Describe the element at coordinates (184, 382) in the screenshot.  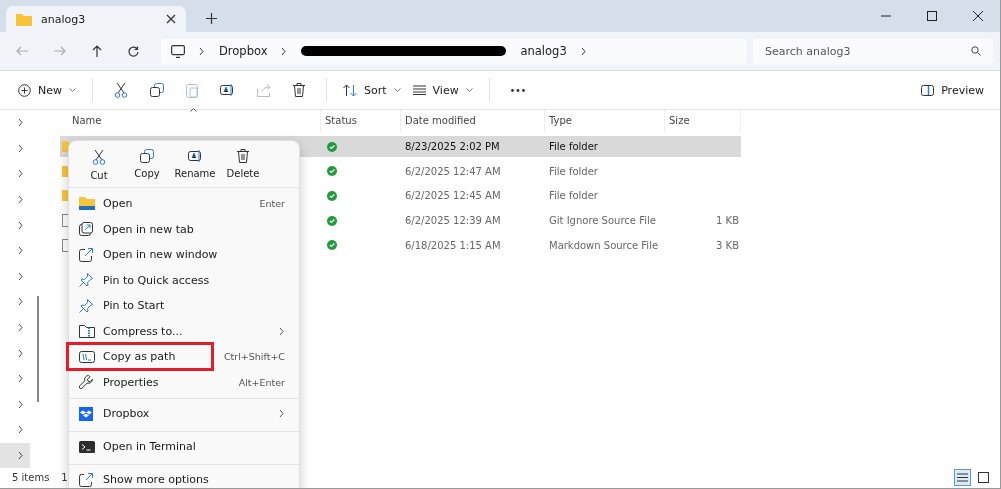
I see `menu-item: Properties Alt+Enter` at that location.